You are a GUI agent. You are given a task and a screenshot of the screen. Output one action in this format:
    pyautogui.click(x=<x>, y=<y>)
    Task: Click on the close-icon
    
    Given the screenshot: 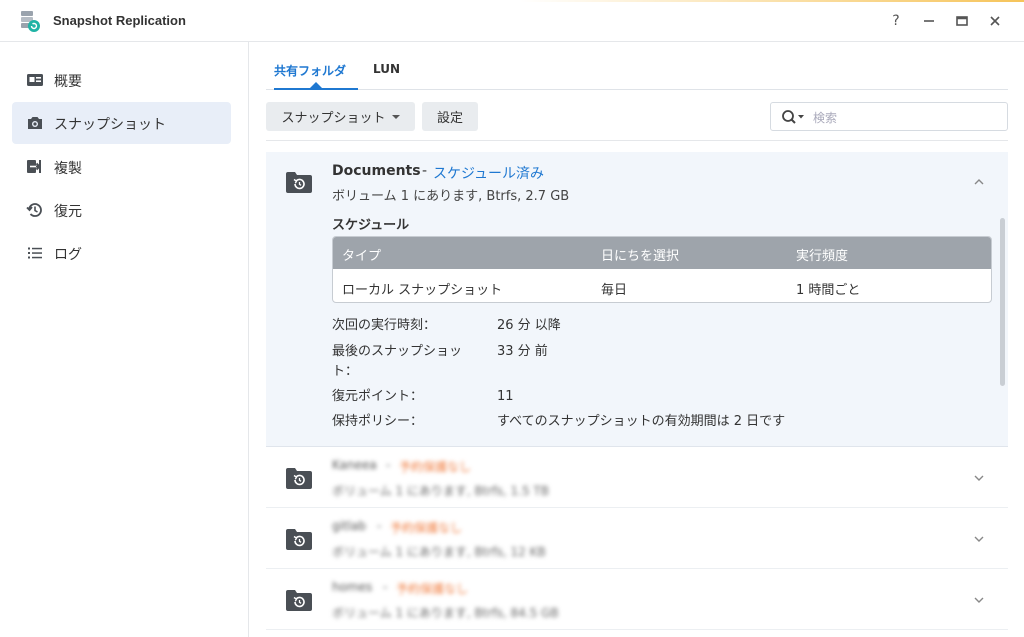 What is the action you would take?
    pyautogui.click(x=995, y=21)
    